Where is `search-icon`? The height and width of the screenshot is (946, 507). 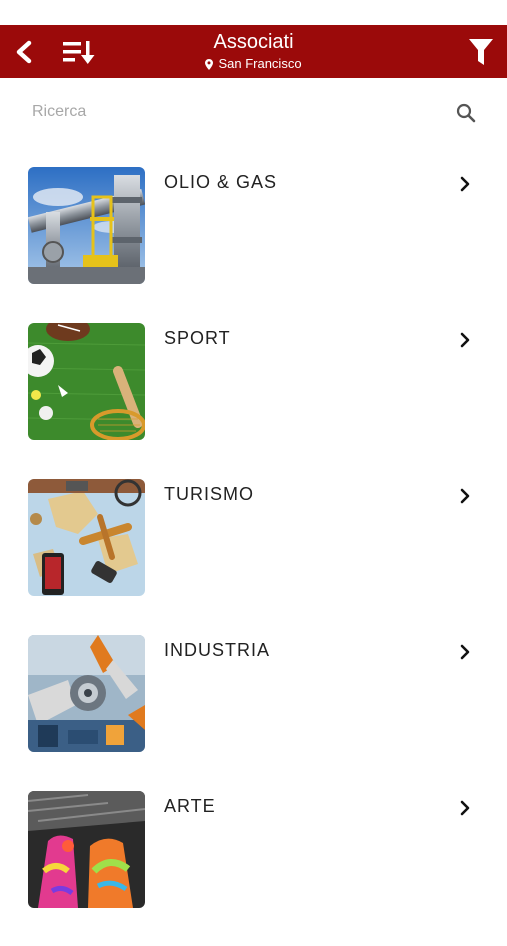
search-icon is located at coordinates (466, 113).